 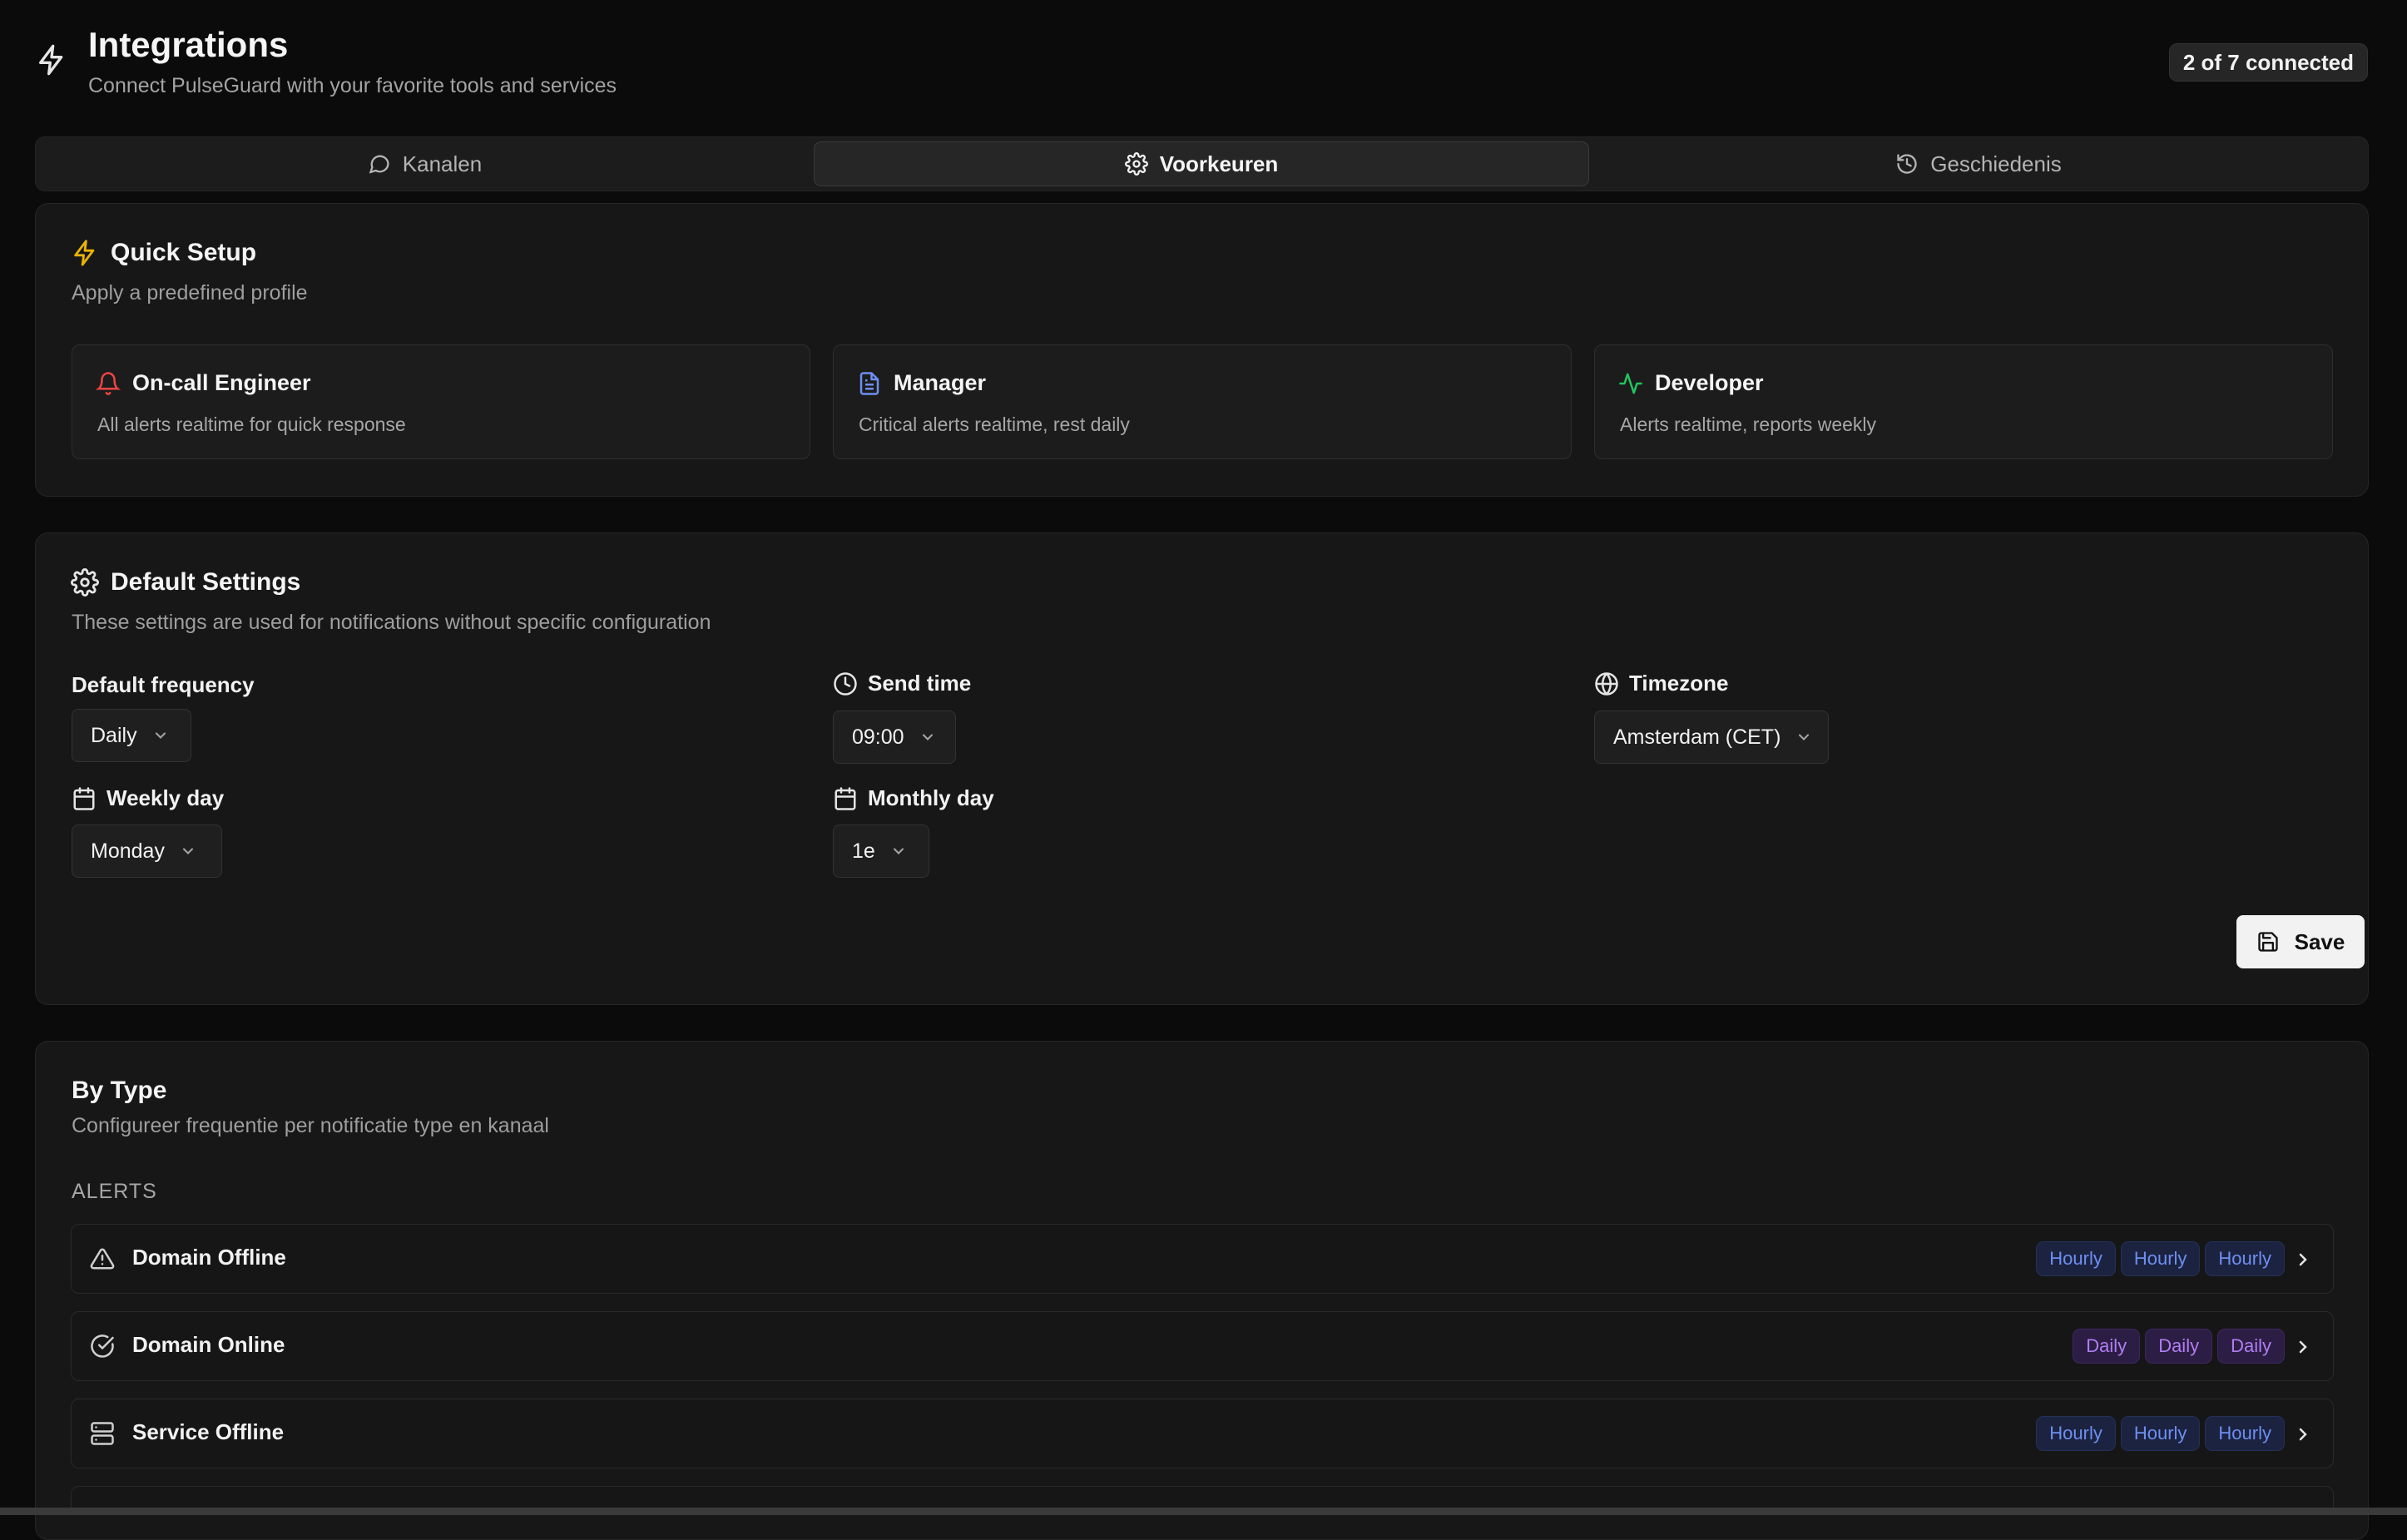 What do you see at coordinates (114, 735) in the screenshot?
I see `select-value: Daily` at bounding box center [114, 735].